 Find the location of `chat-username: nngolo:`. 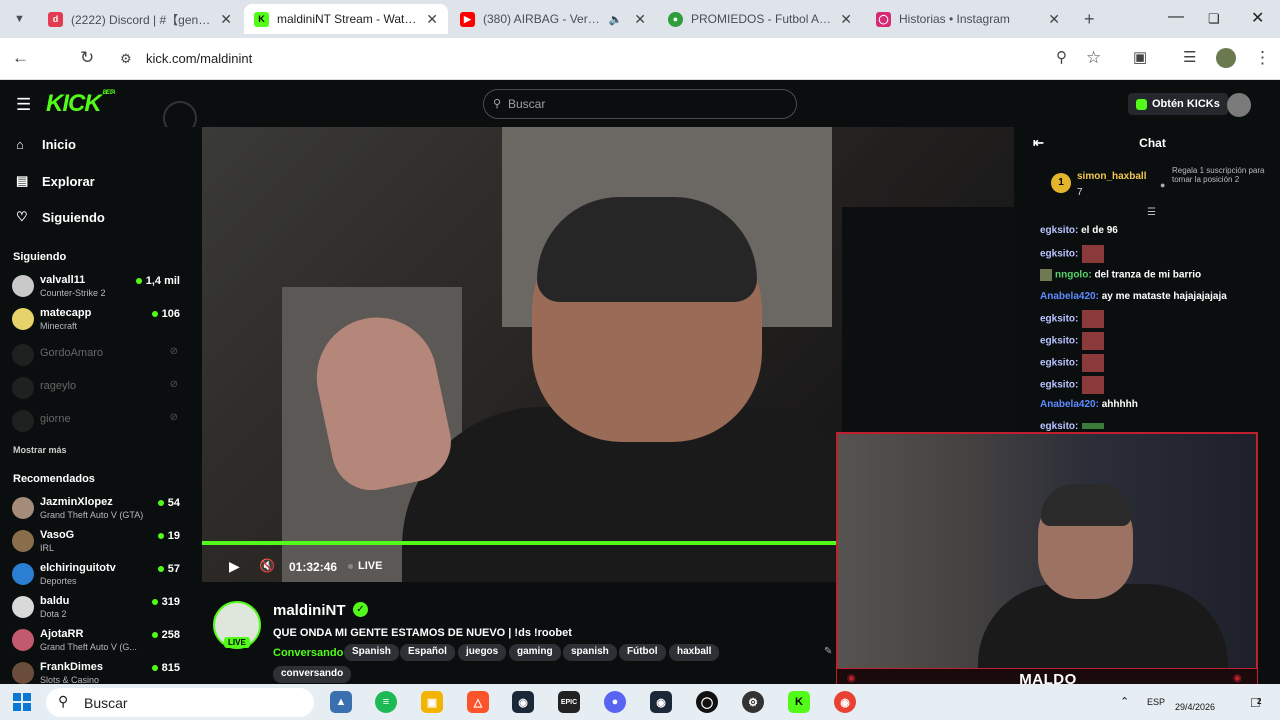

chat-username: nngolo: is located at coordinates (1073, 275).